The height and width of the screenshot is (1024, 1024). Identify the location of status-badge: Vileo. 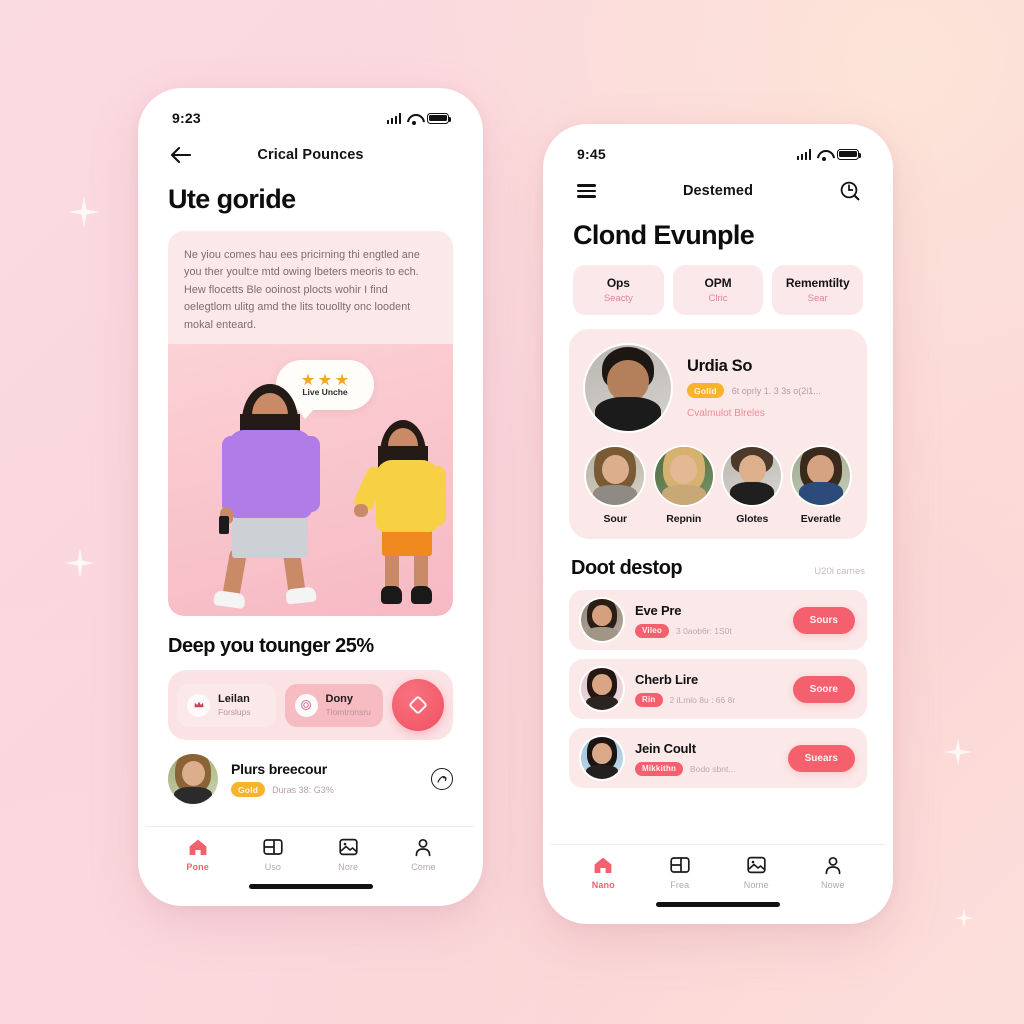
(652, 630).